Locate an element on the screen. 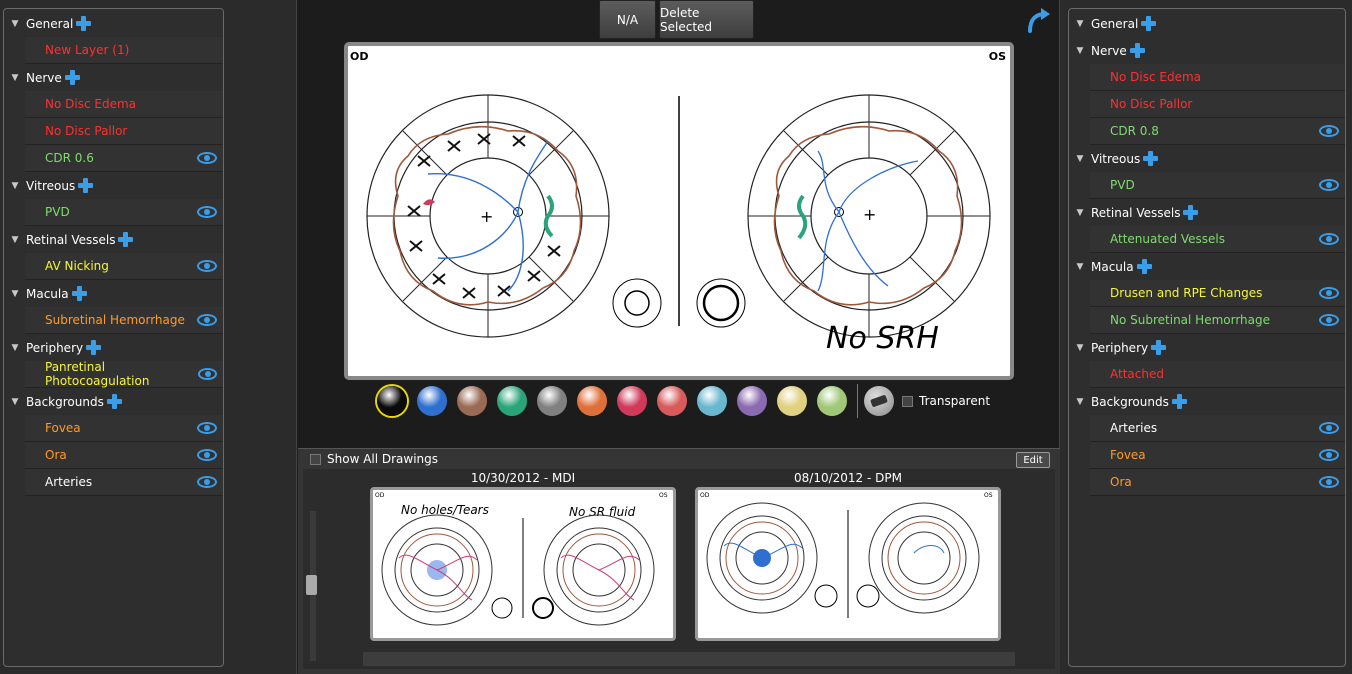 The height and width of the screenshot is (674, 1352). group-backgrounds: ▼ Backgrounds is located at coordinates (113, 401).